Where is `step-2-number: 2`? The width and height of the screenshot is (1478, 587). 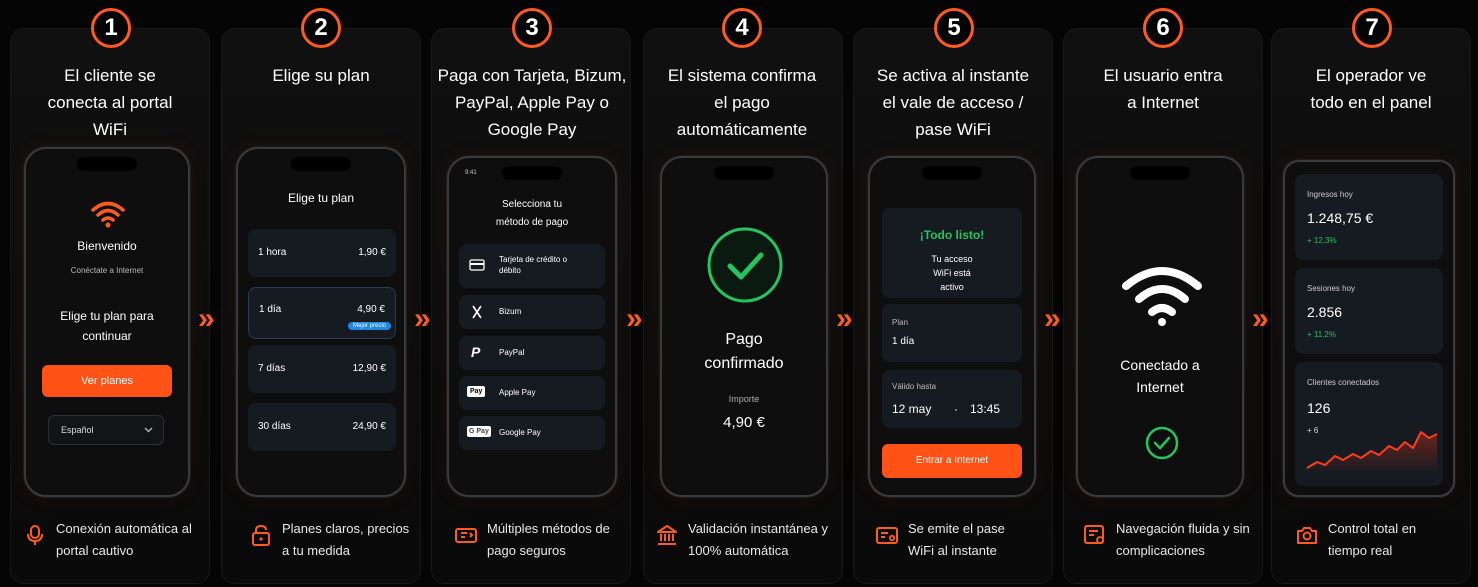
step-2-number: 2 is located at coordinates (321, 28).